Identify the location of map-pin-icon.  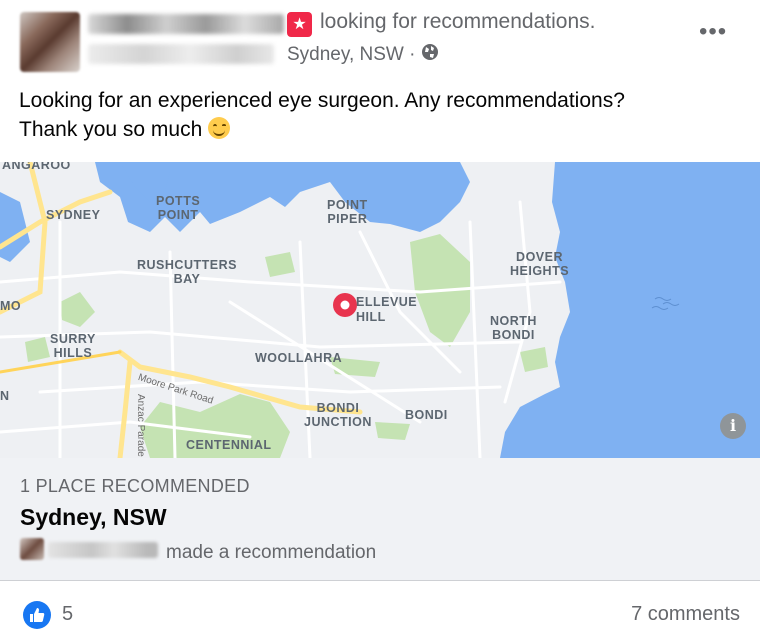
(345, 305).